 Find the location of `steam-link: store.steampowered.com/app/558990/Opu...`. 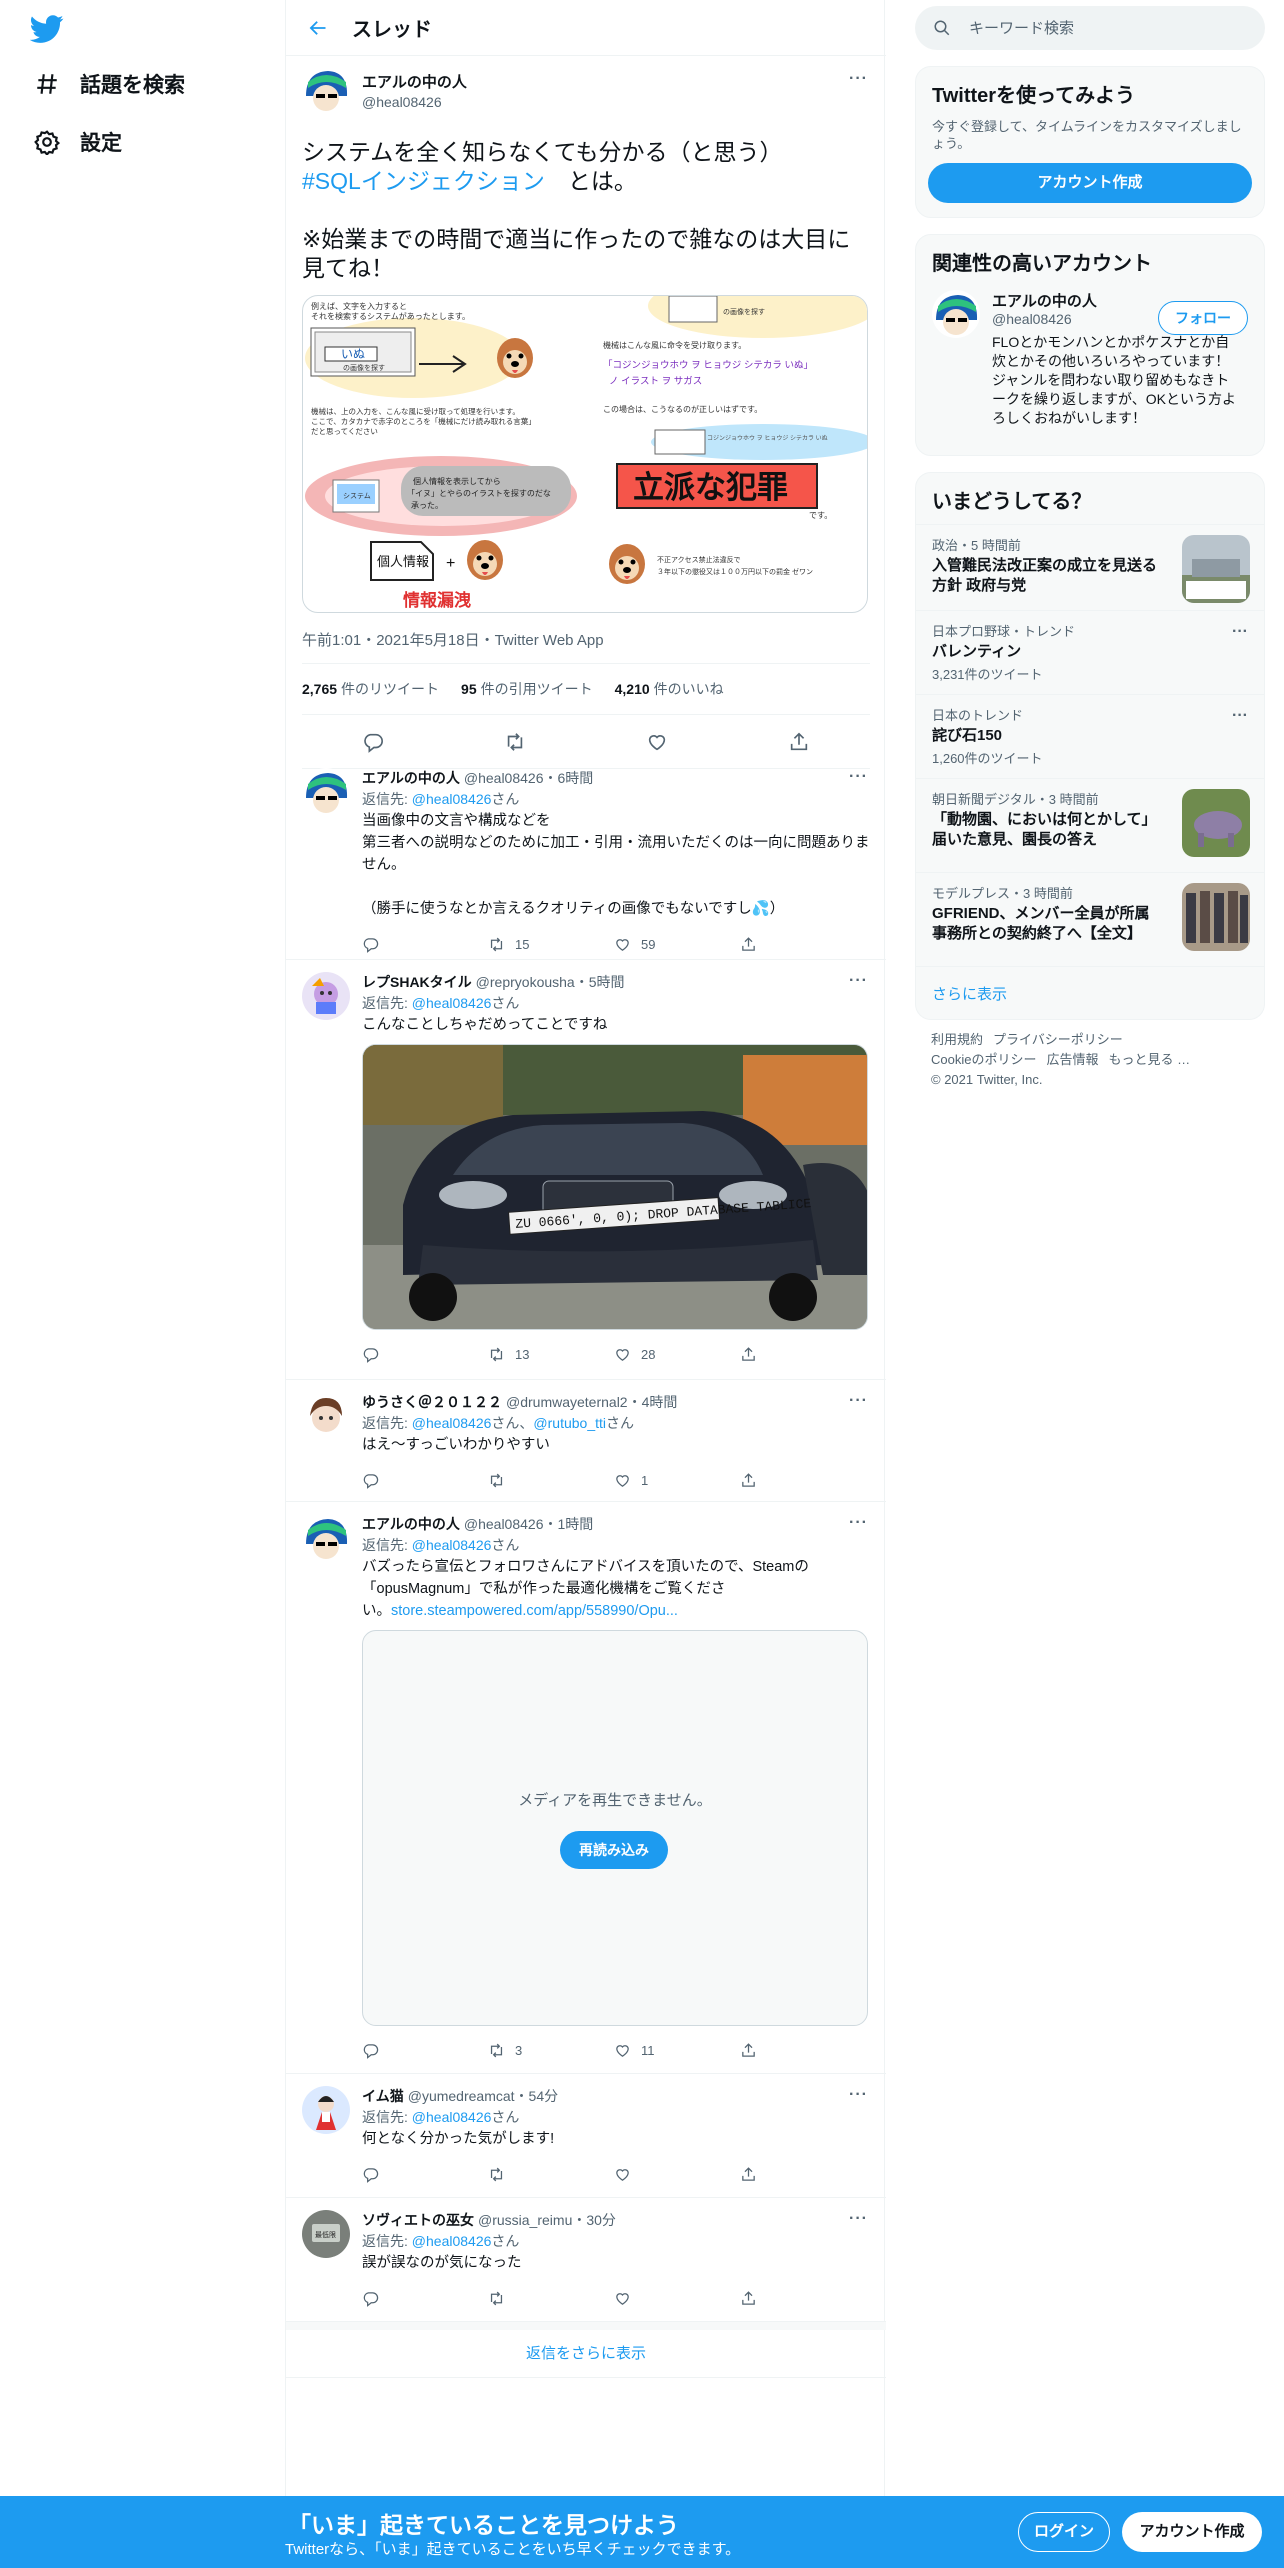

steam-link: store.steampowered.com/app/558990/Opu... is located at coordinates (534, 1611).